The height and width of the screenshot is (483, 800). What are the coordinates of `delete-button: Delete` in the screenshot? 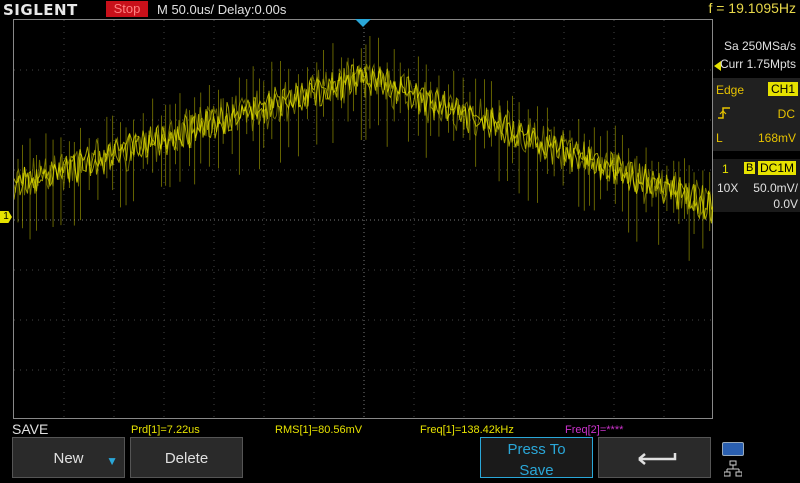 It's located at (186, 457).